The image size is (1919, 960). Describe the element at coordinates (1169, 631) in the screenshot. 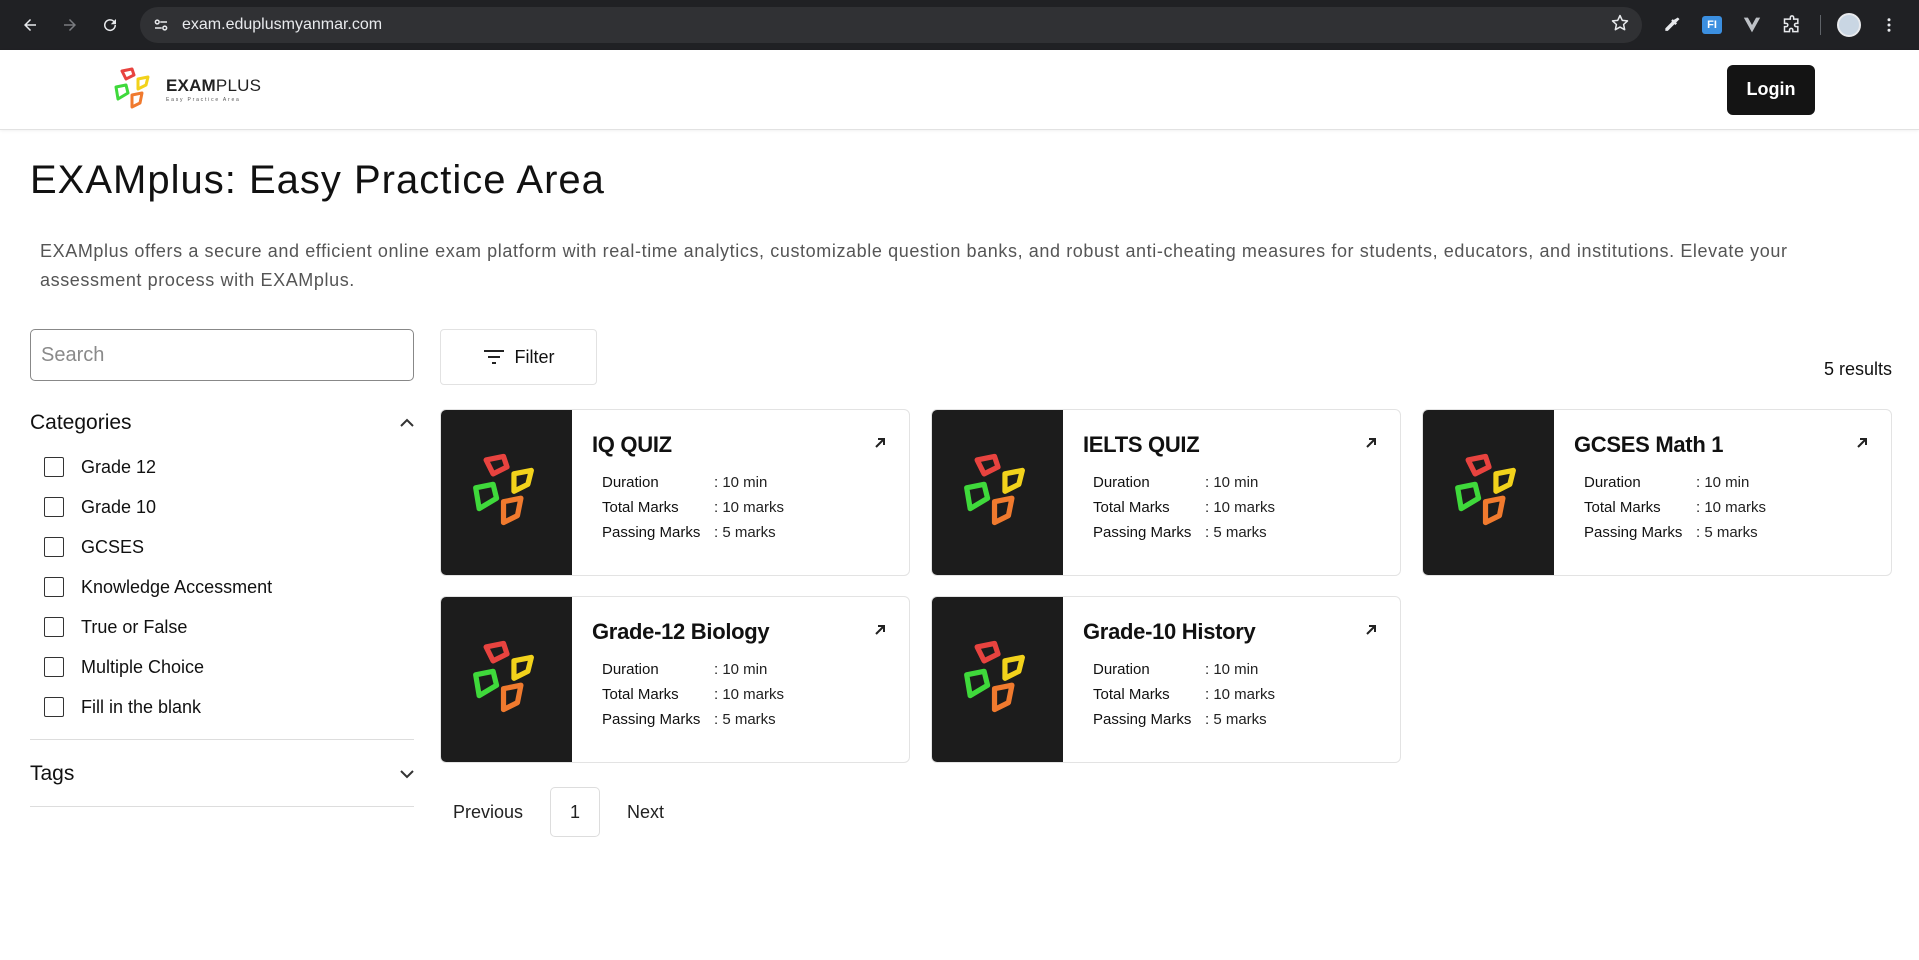

I see `quiz-title: Grade-10 History` at that location.